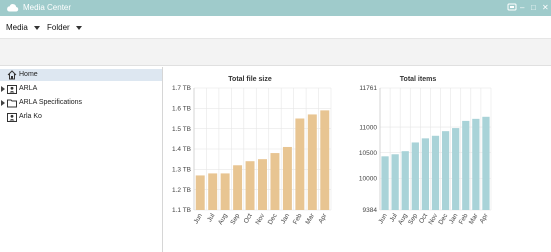  I want to click on x-tick-label: Jan, so click(285, 218).